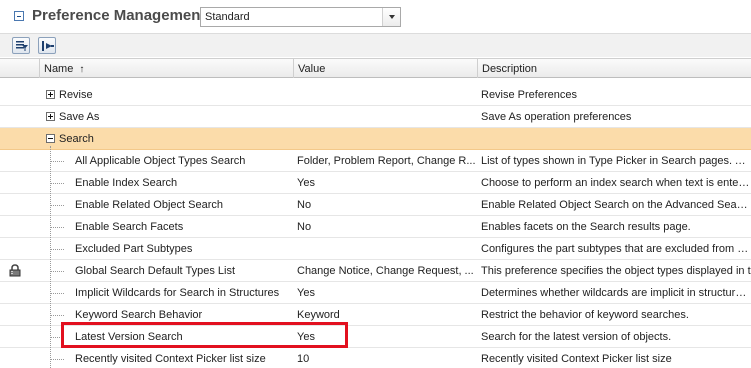 This screenshot has height=368, width=751. I want to click on table-row-selected: Search, so click(375, 139).